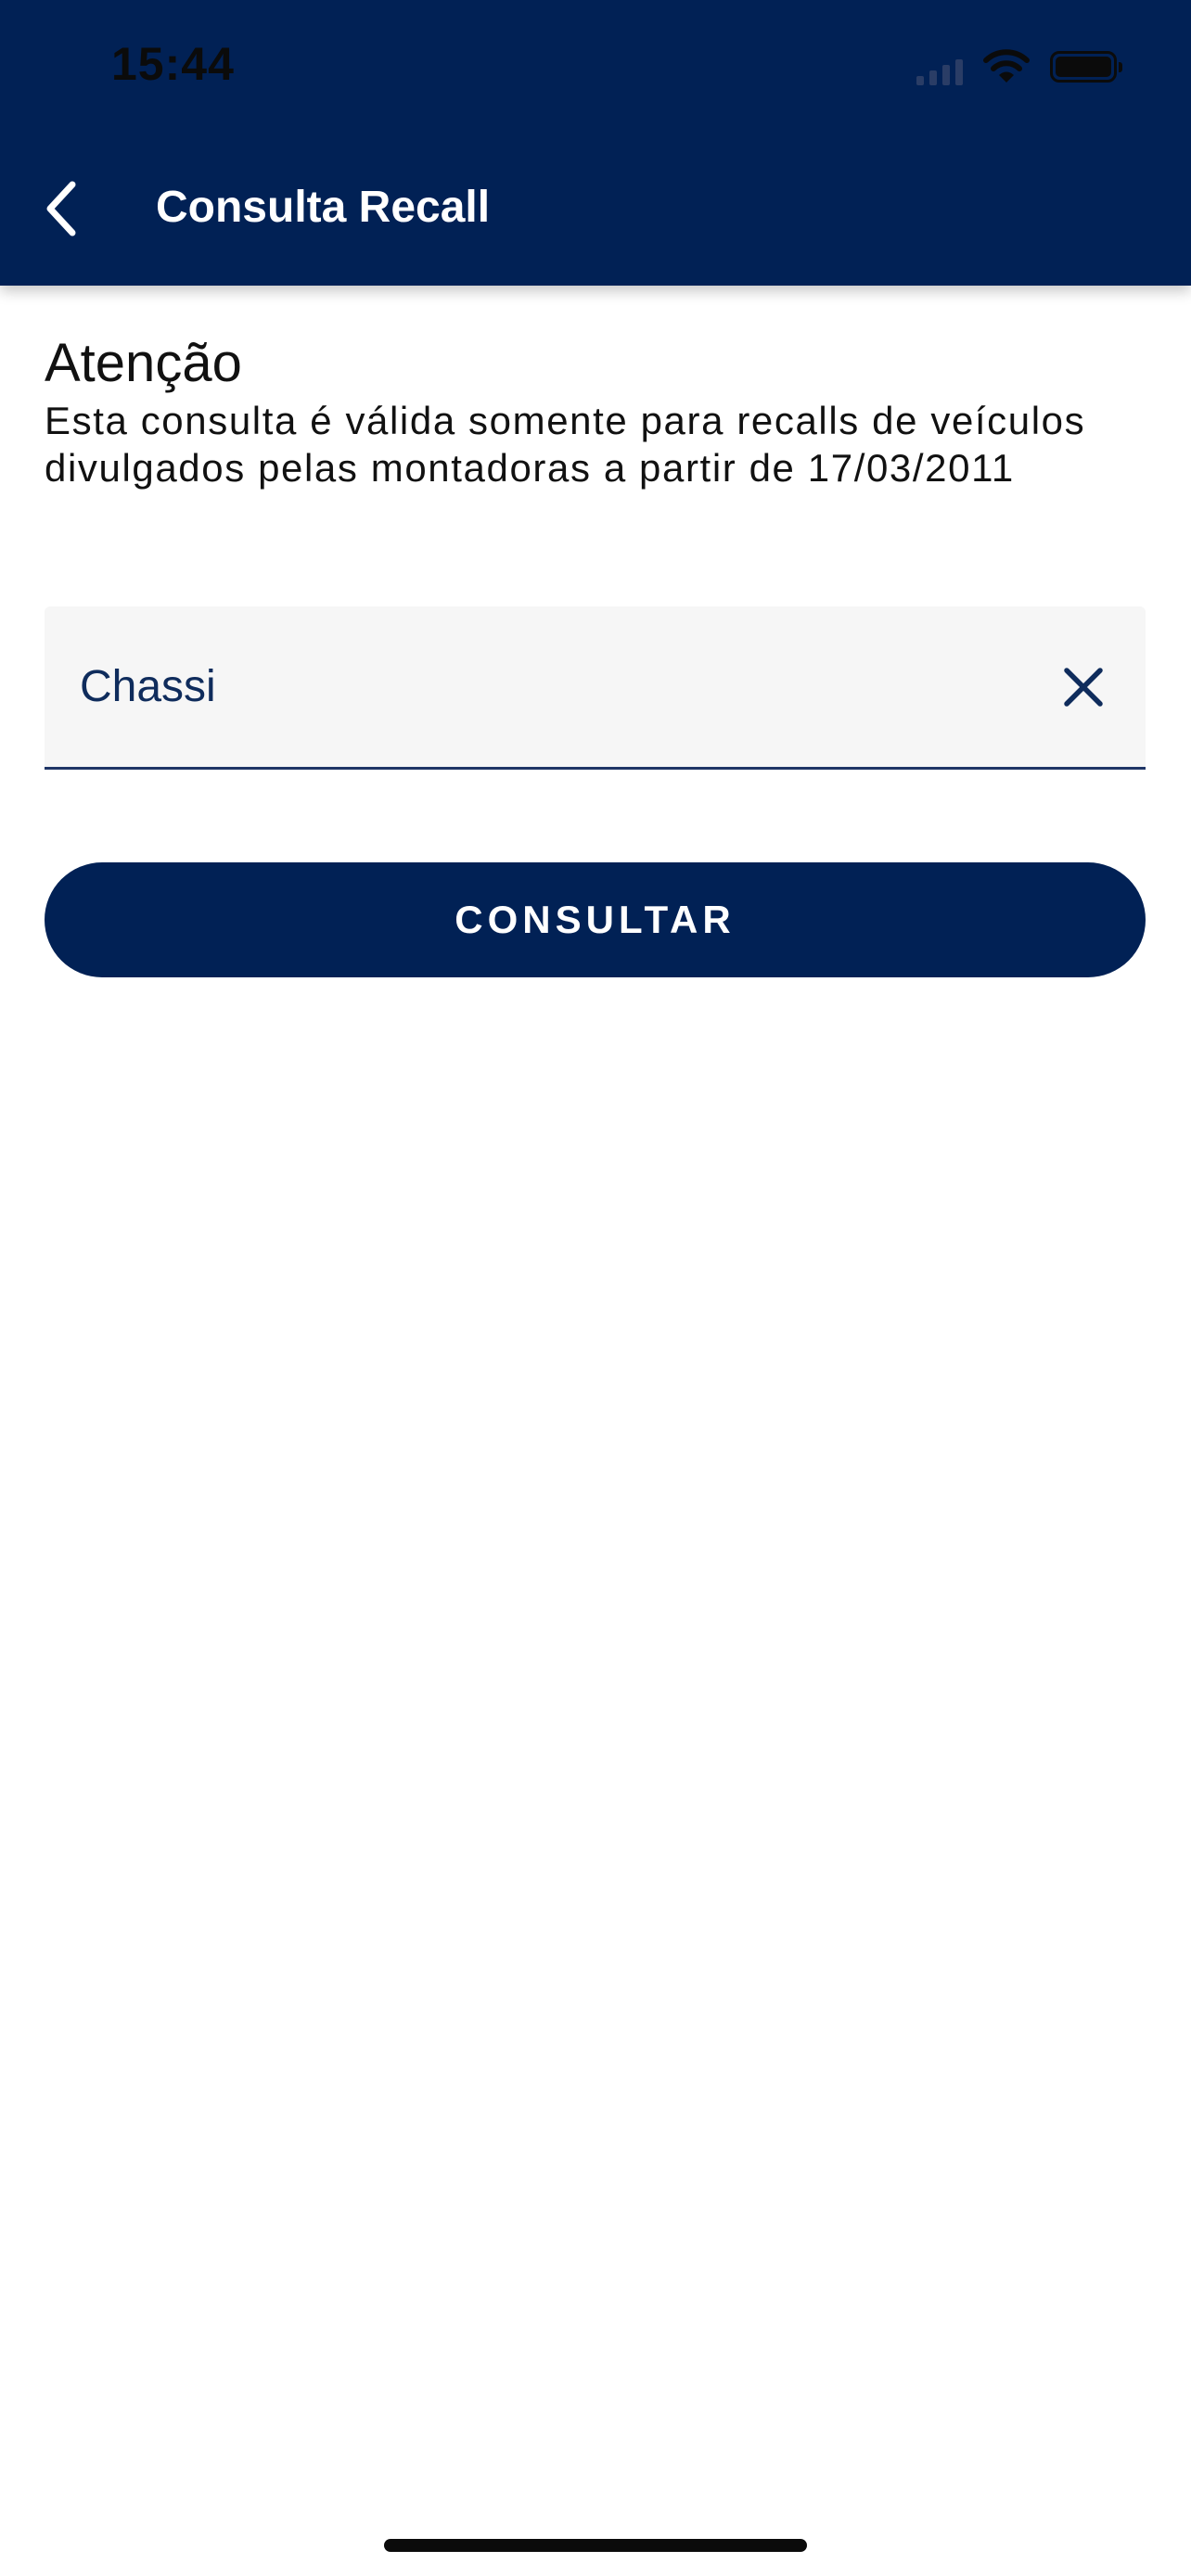 The image size is (1191, 2576). I want to click on wifi-icon, so click(1007, 66).